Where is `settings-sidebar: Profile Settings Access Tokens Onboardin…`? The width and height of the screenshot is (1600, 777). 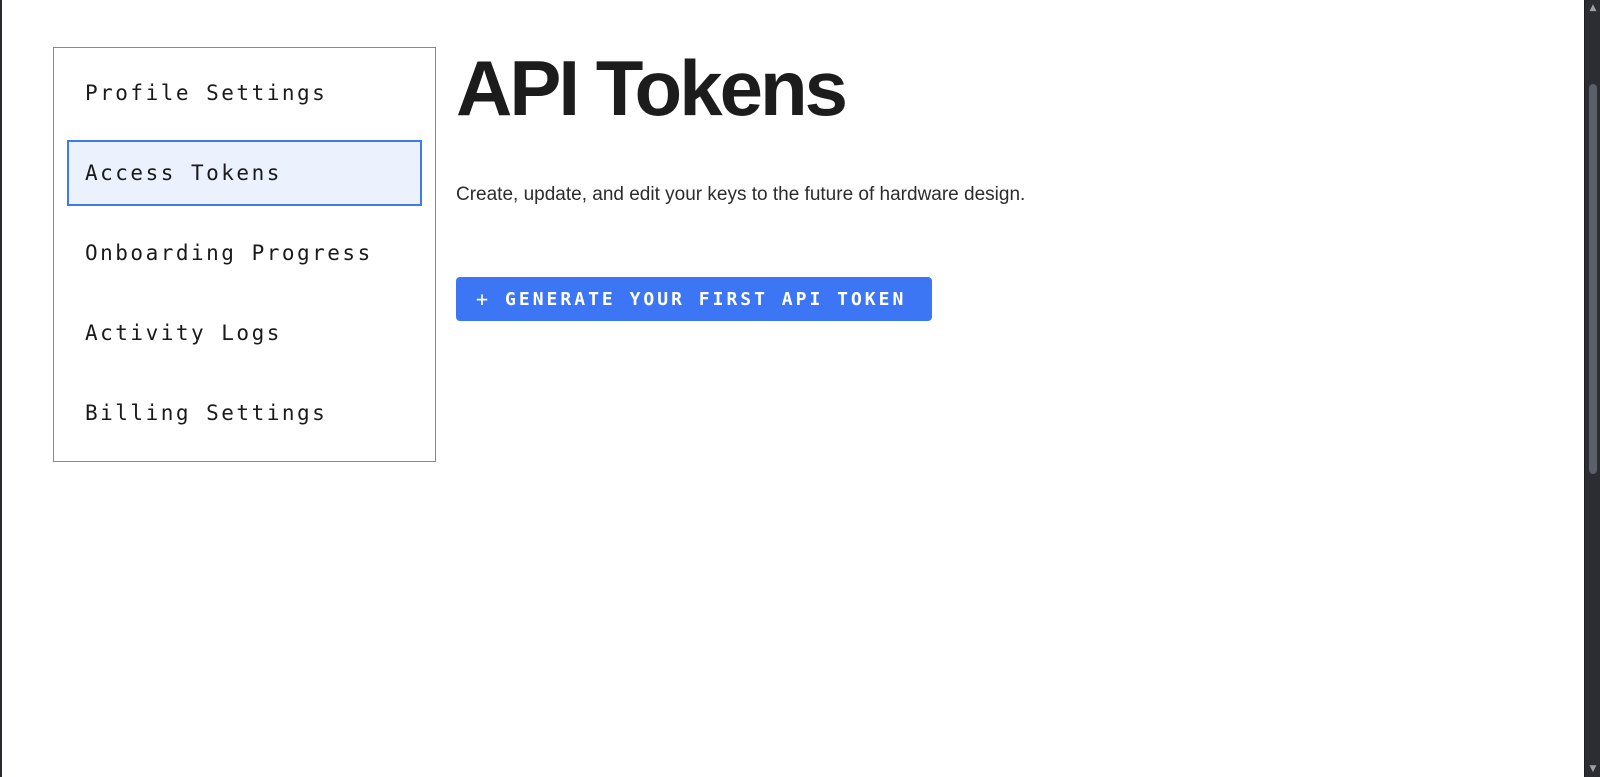 settings-sidebar: Profile Settings Access Tokens Onboardin… is located at coordinates (244, 254).